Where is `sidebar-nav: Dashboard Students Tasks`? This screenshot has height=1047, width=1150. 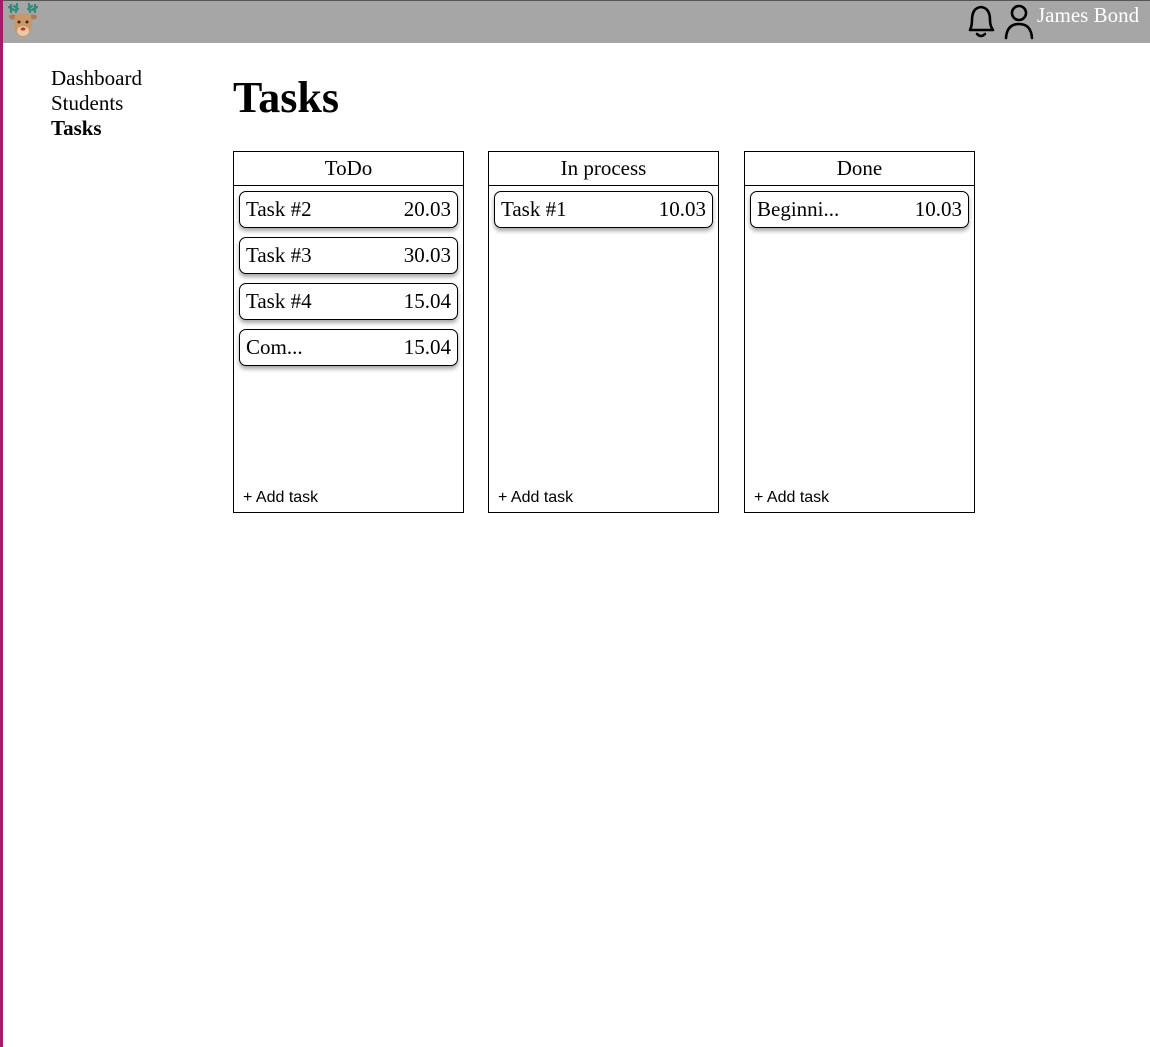
sidebar-nav: Dashboard Students Tasks is located at coordinates (121, 103).